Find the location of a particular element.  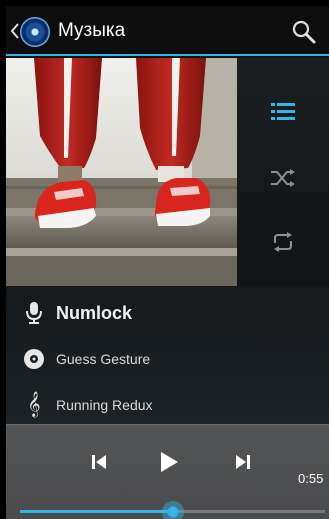

repeat-icon is located at coordinates (283, 242).